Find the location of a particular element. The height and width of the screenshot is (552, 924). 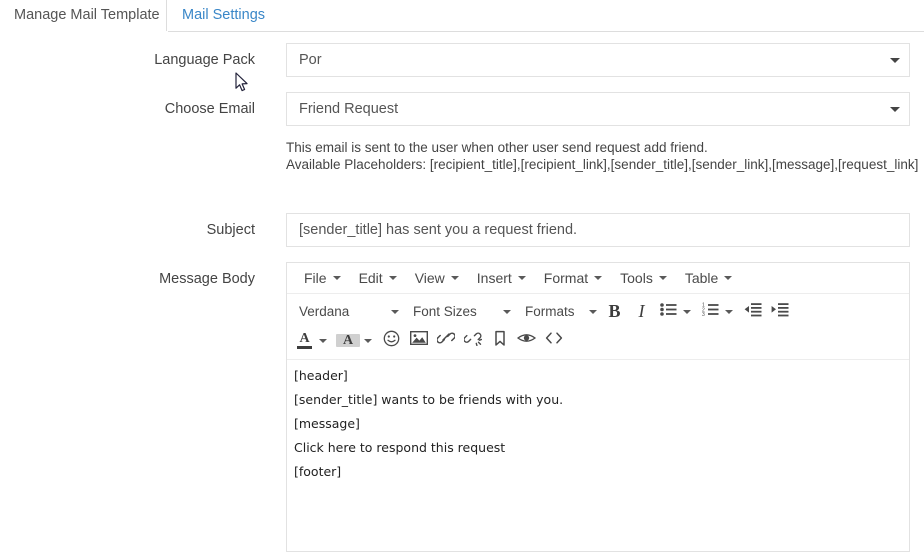

subject-label: Subject is located at coordinates (230, 230).